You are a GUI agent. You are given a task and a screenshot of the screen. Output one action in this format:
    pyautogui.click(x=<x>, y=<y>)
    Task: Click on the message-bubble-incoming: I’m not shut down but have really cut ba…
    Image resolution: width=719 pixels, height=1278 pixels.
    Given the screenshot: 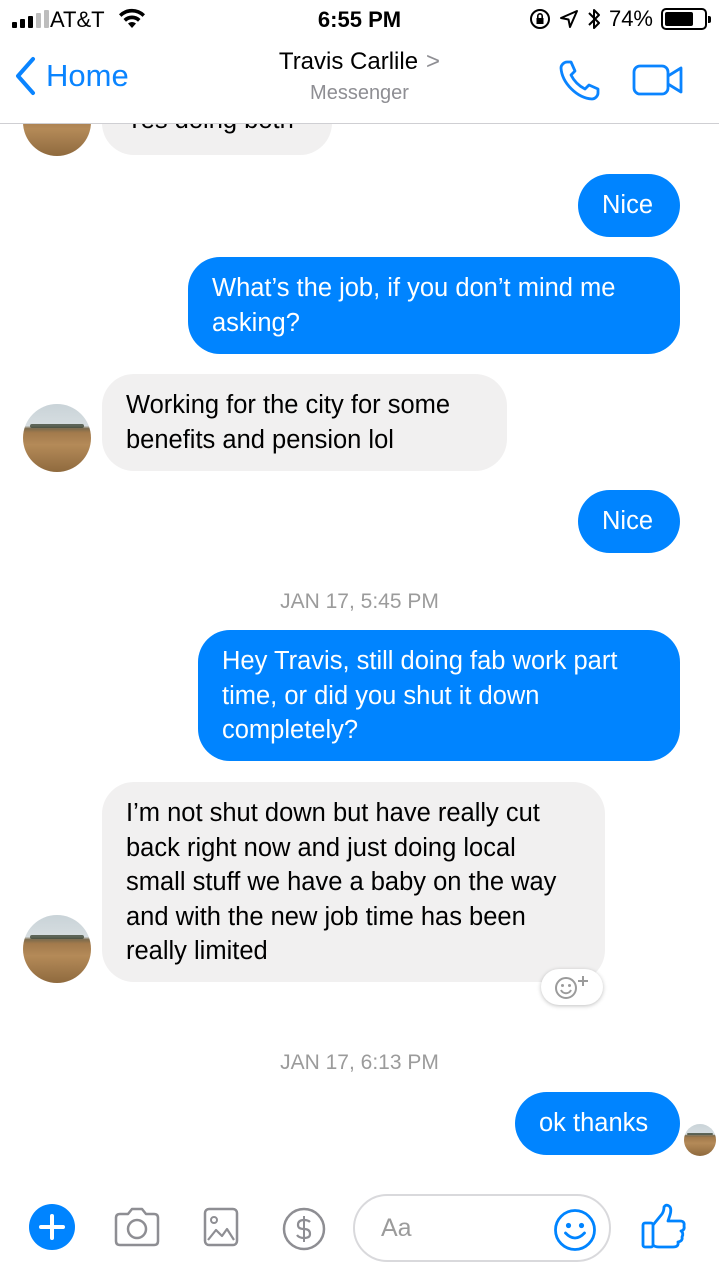 What is the action you would take?
    pyautogui.click(x=353, y=882)
    